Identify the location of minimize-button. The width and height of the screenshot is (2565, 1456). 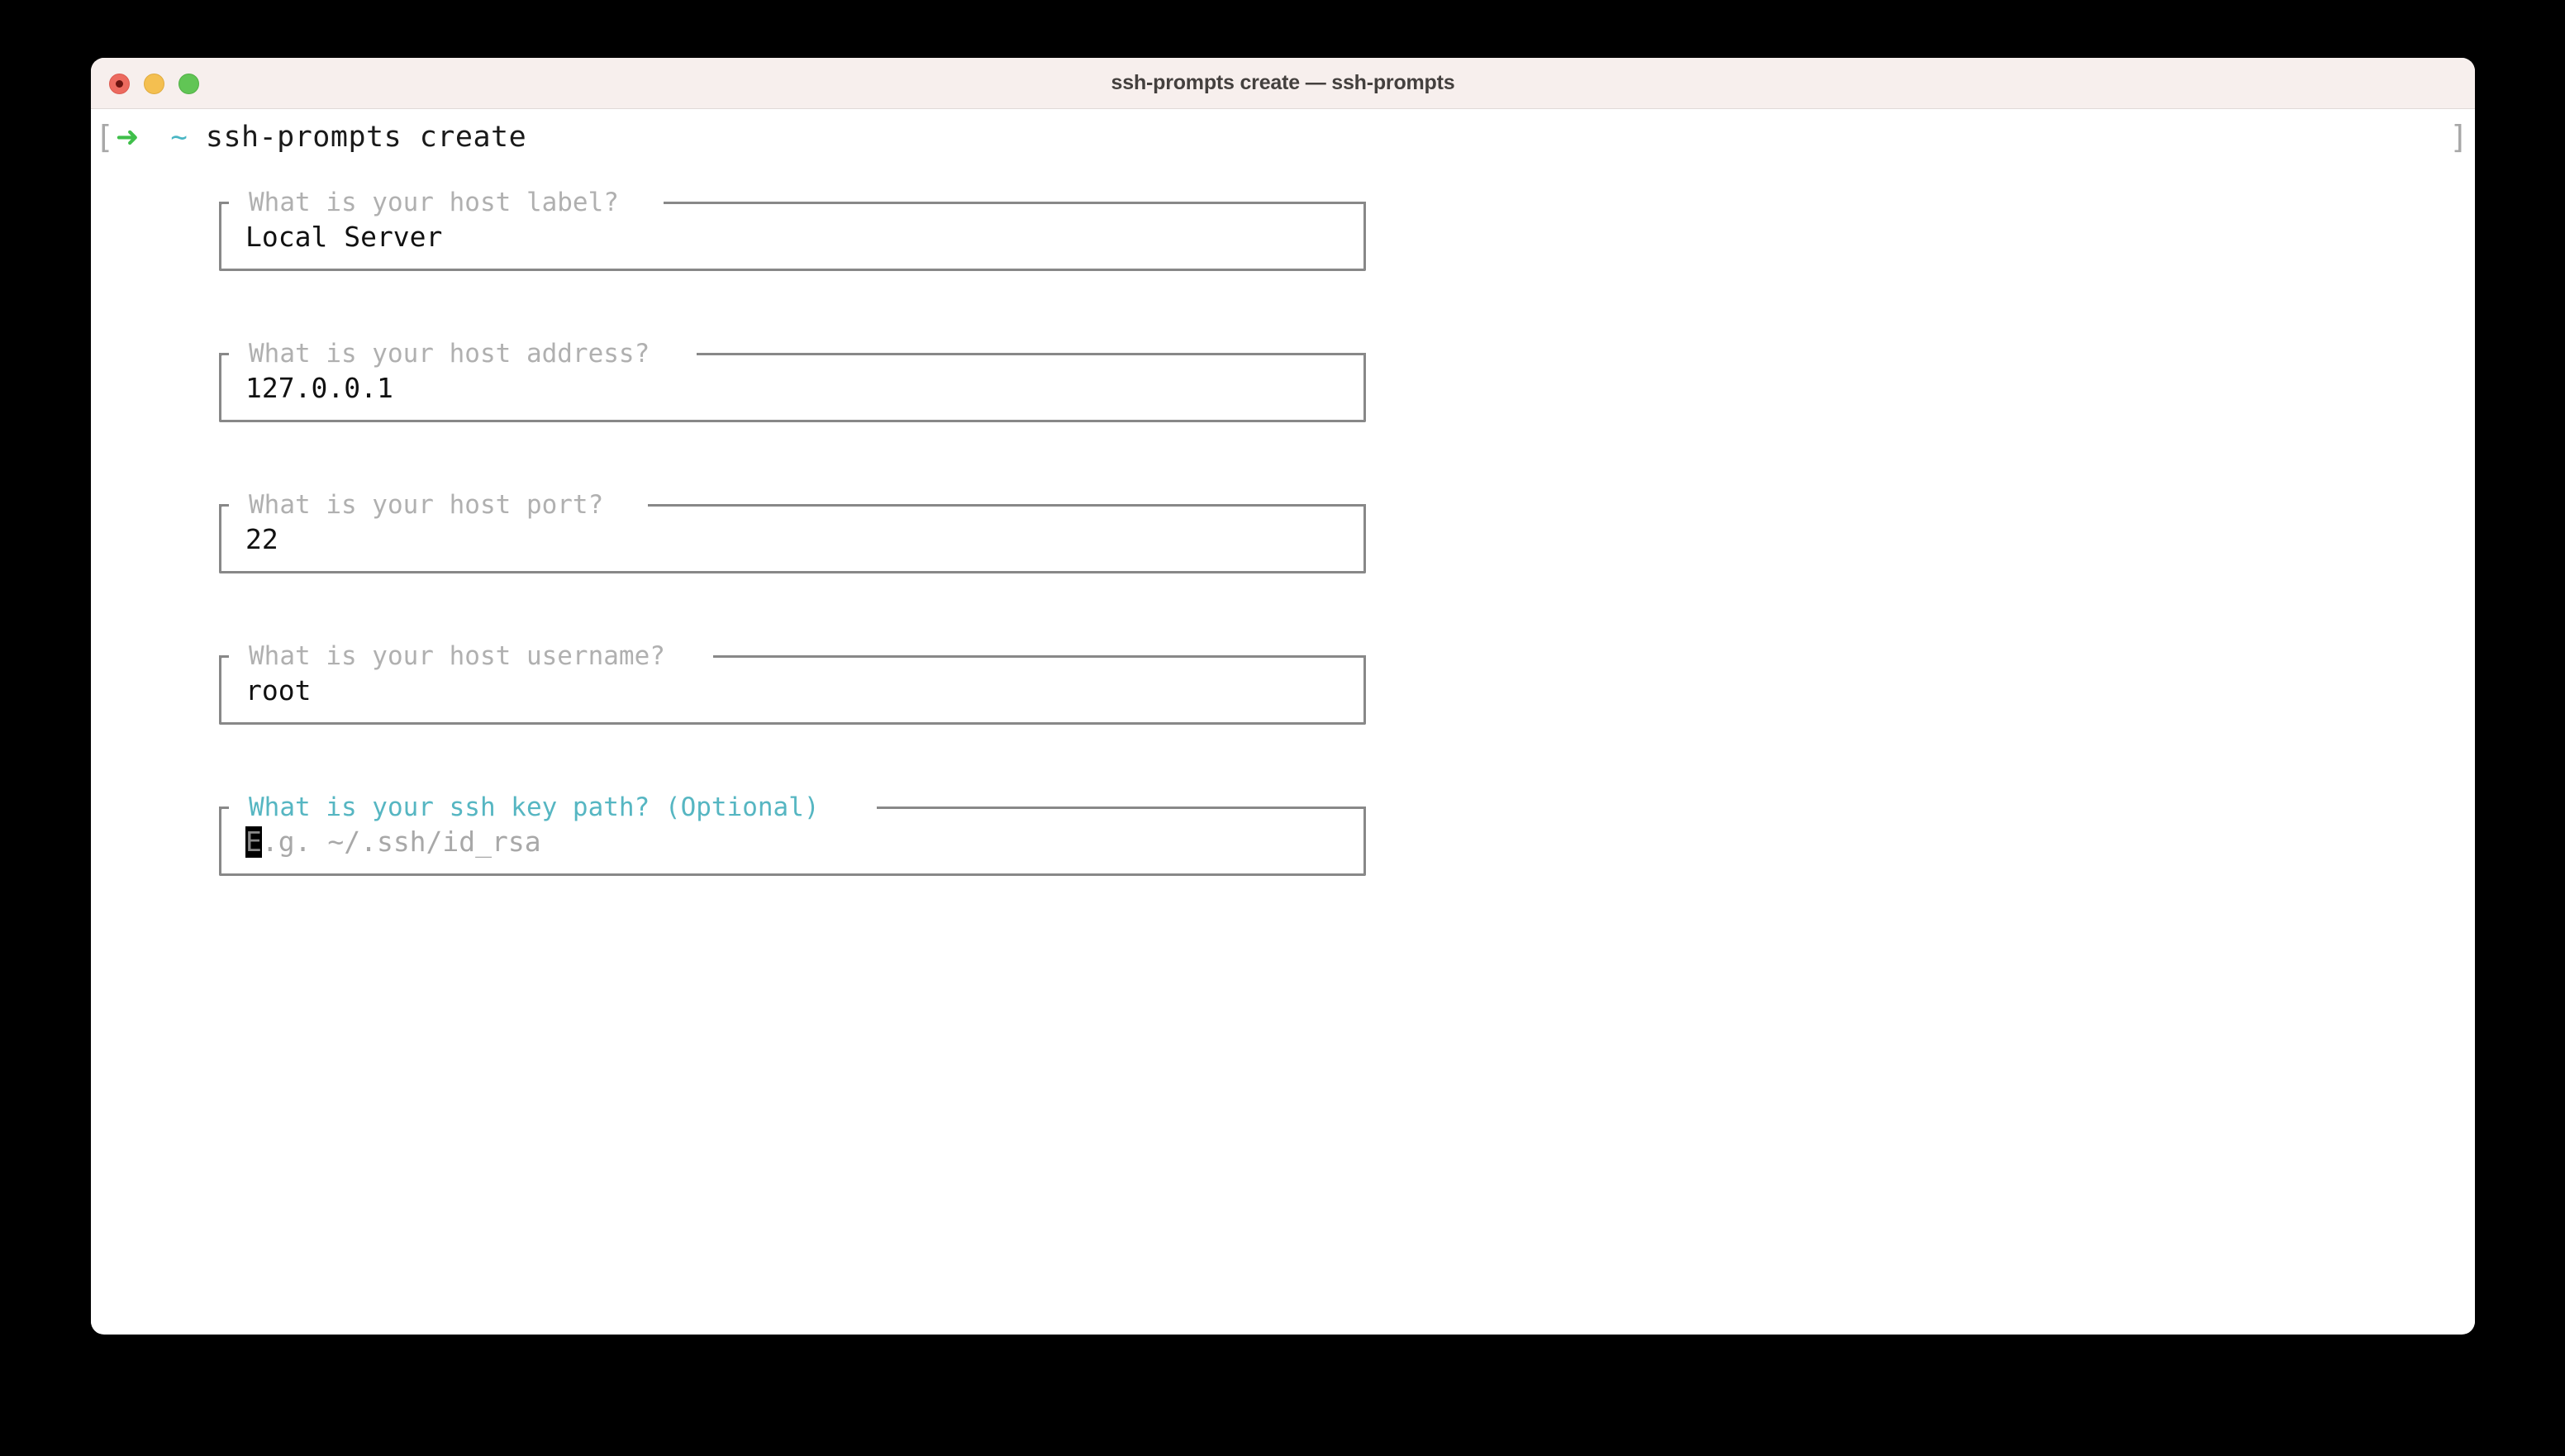
(154, 83).